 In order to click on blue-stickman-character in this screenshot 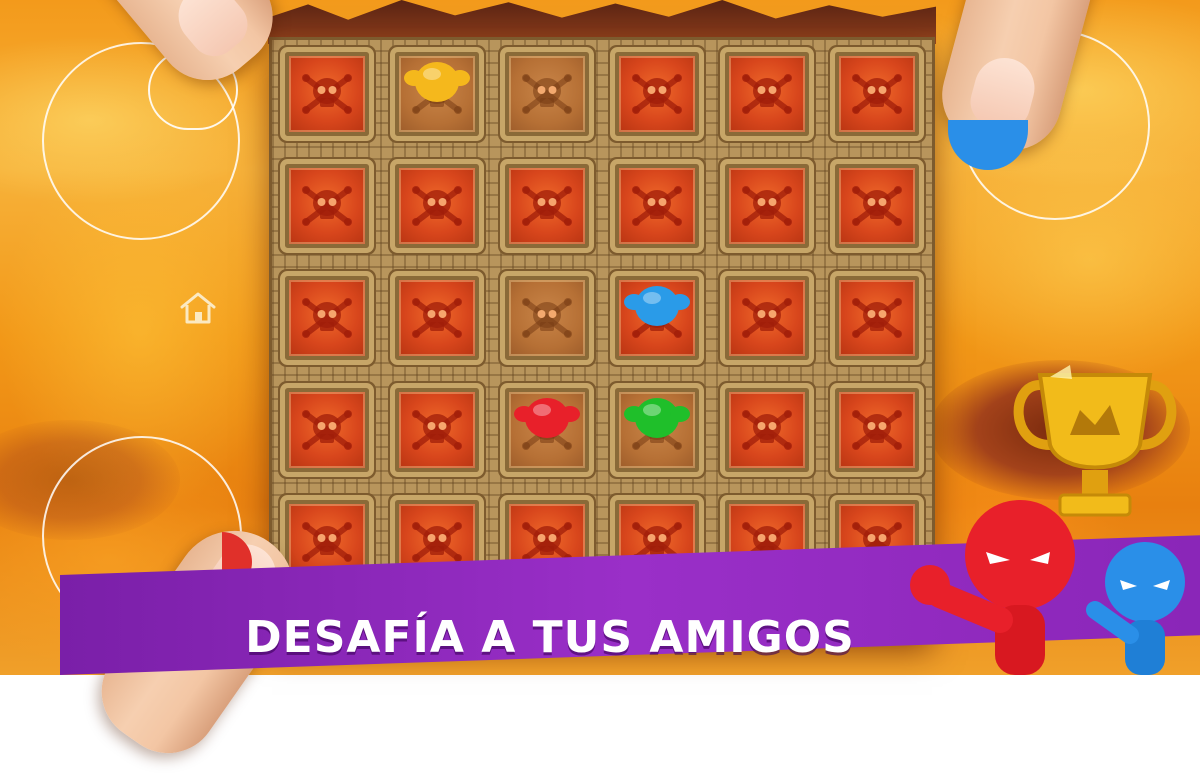, I will do `click(1135, 608)`.